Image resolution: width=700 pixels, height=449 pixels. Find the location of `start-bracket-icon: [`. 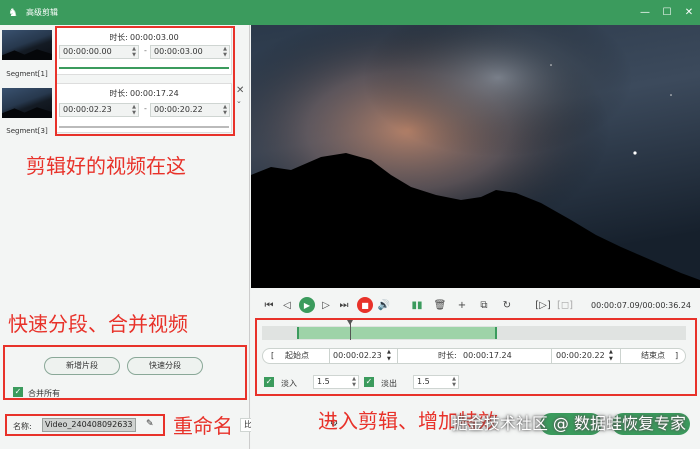

start-bracket-icon: [ is located at coordinates (272, 356).